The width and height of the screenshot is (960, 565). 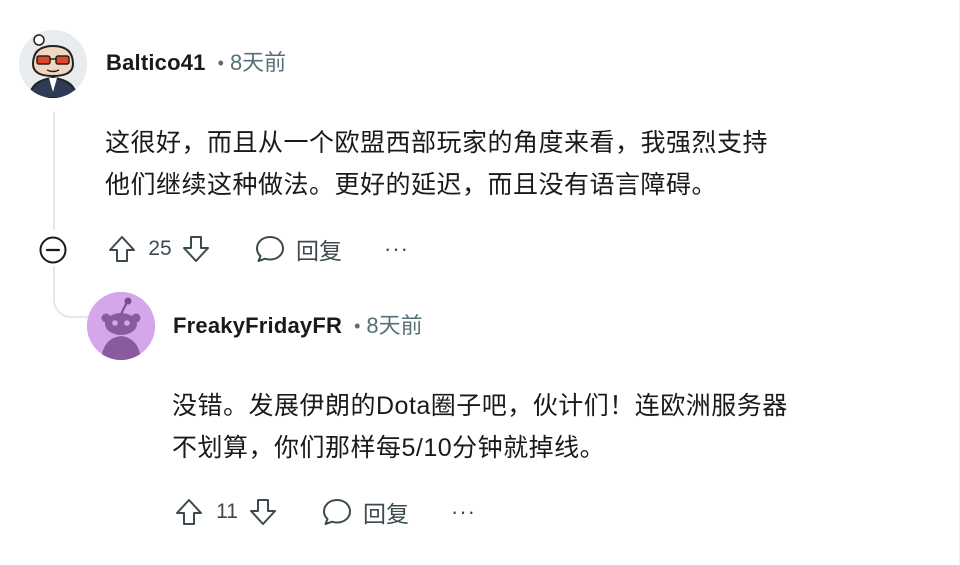 What do you see at coordinates (72, 292) in the screenshot?
I see `thread-connector` at bounding box center [72, 292].